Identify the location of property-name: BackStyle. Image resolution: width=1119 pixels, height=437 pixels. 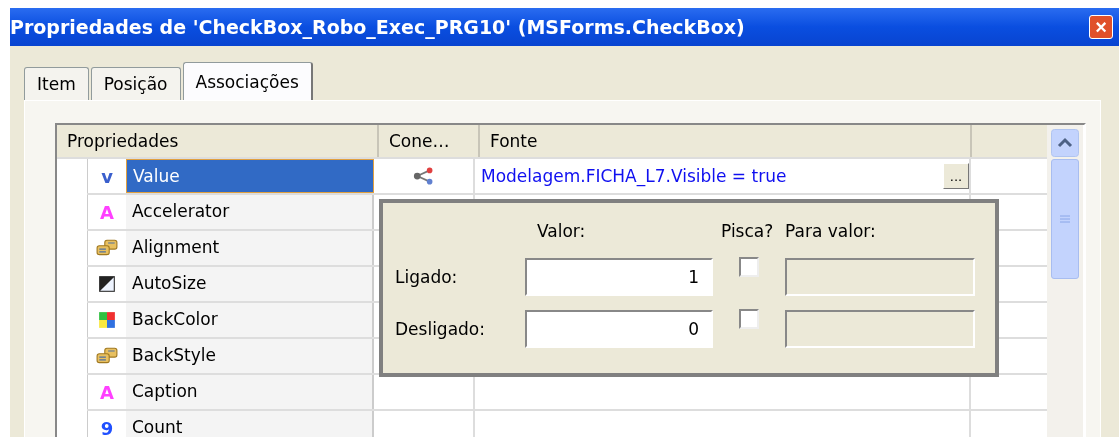
(250, 356).